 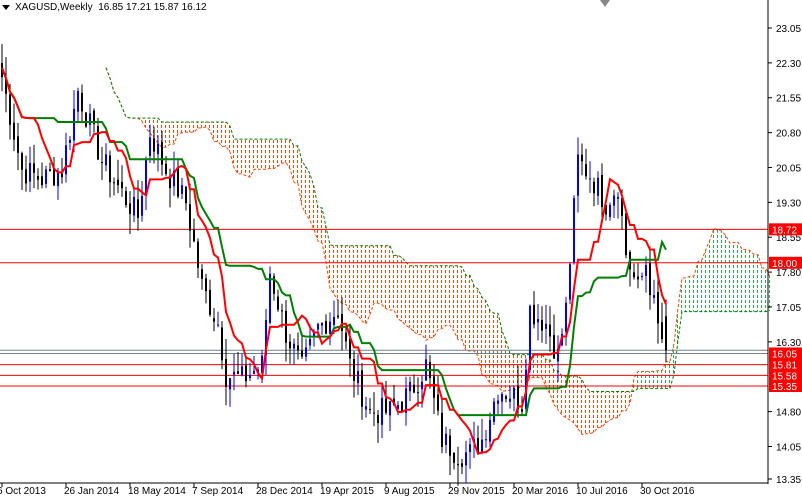 What do you see at coordinates (788, 413) in the screenshot?
I see `y-tick-label: 14.80` at bounding box center [788, 413].